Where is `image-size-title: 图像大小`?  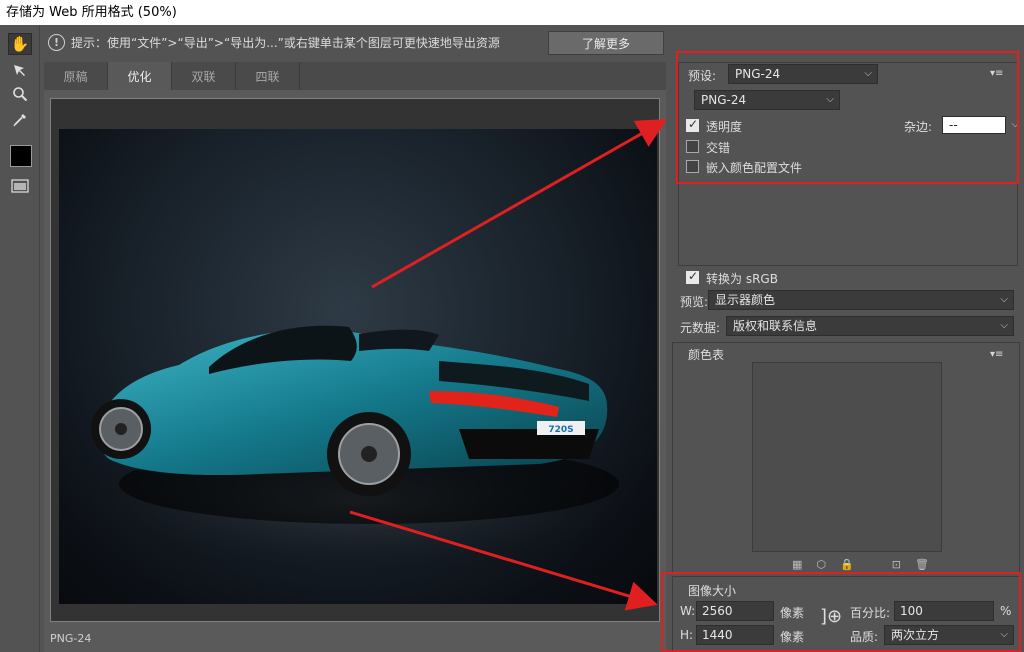 image-size-title: 图像大小 is located at coordinates (712, 591).